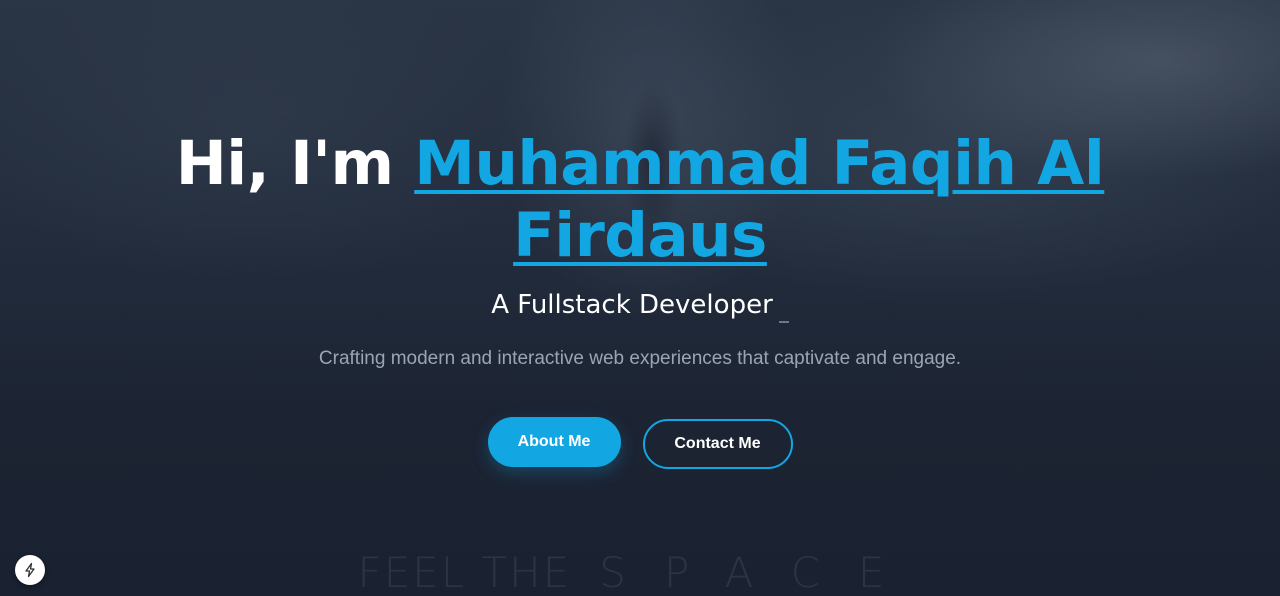 The width and height of the screenshot is (1280, 596). What do you see at coordinates (464, 572) in the screenshot?
I see `watermark-part-1: FEEL THE` at bounding box center [464, 572].